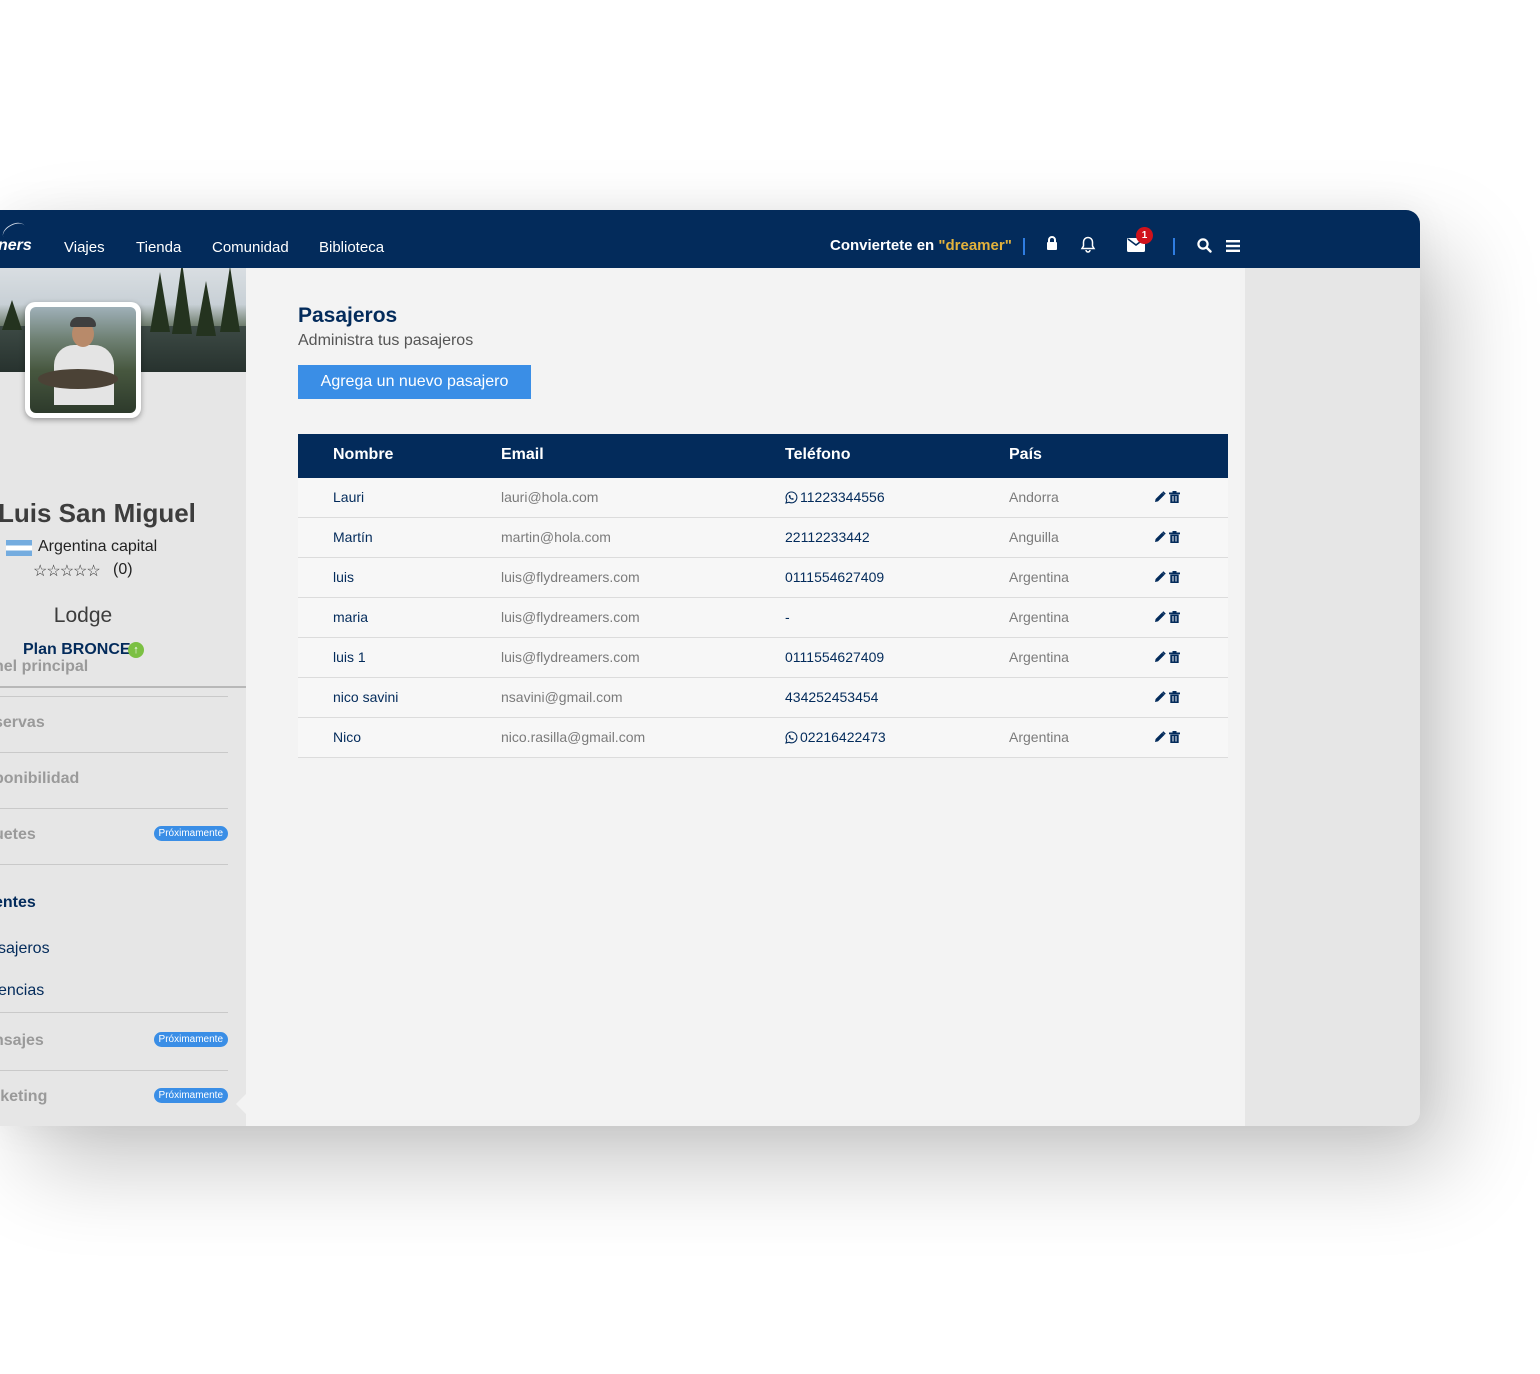 Image resolution: width=1540 pixels, height=1374 pixels. I want to click on sidebar-item-label: nsajes, so click(22, 1040).